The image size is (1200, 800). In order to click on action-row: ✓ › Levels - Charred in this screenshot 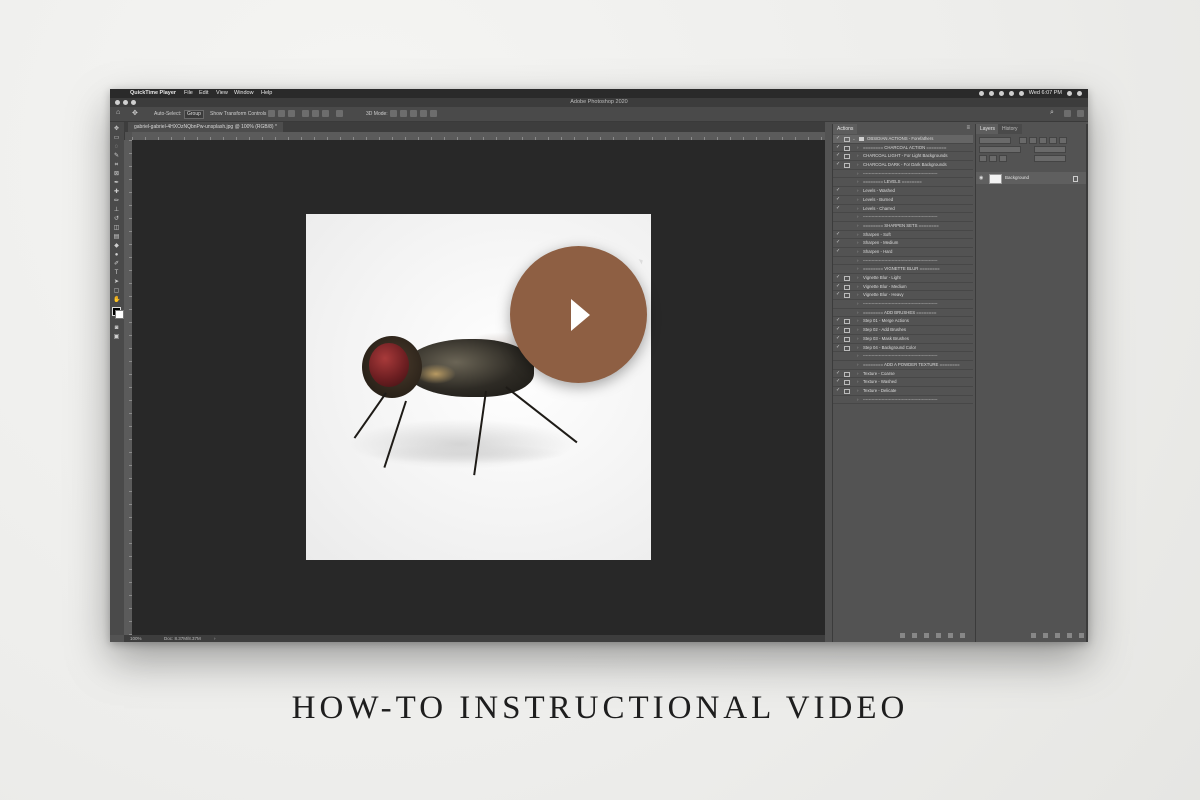, I will do `click(903, 209)`.